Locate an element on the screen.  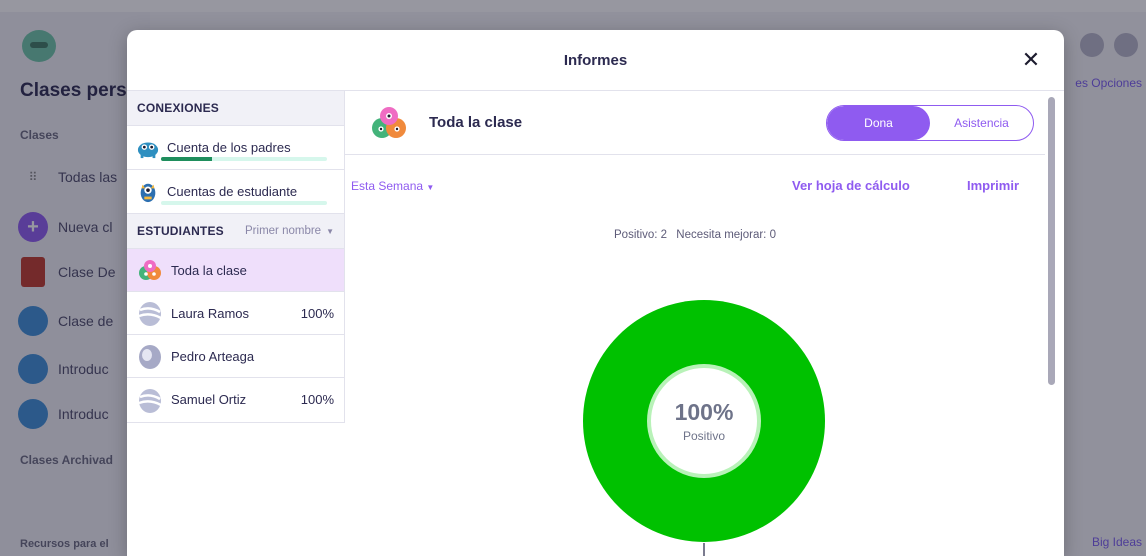
modal-scrollbar is located at coordinates (1054, 323).